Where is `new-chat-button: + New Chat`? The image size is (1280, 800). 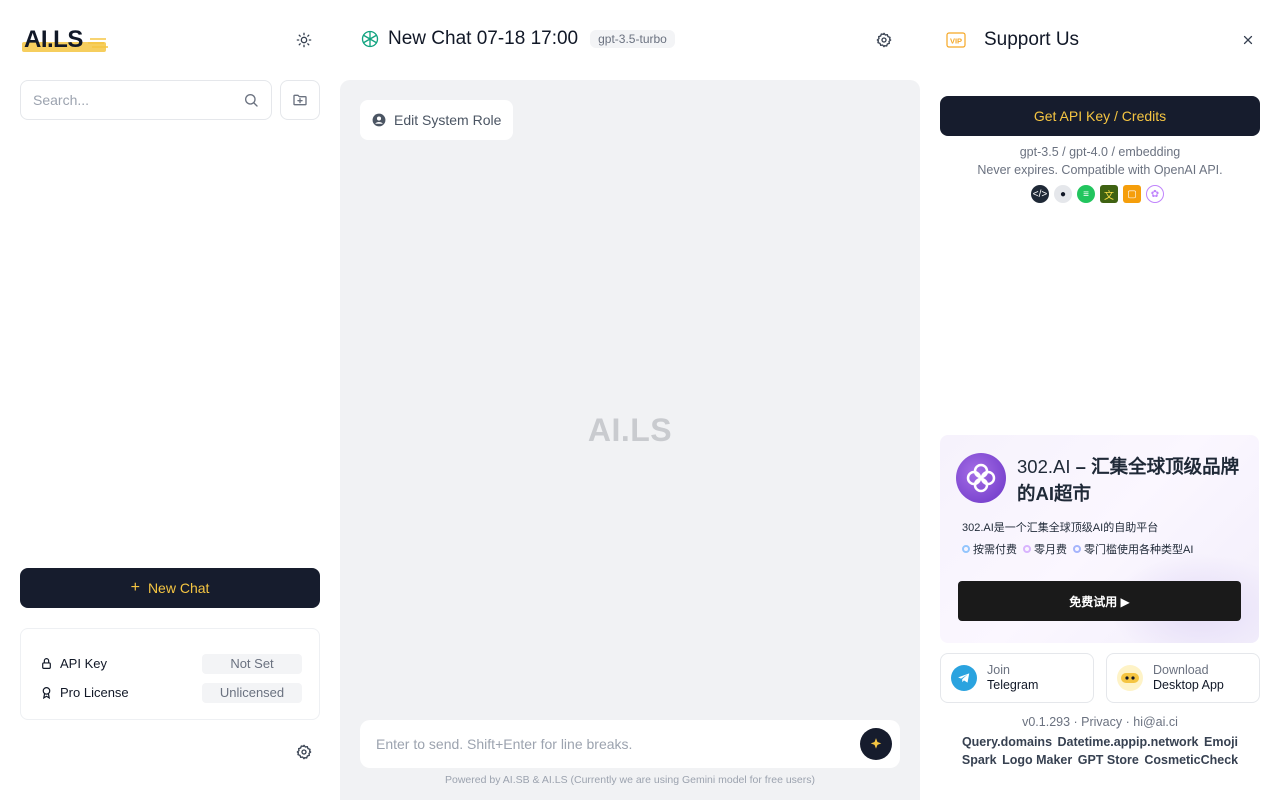 new-chat-button: + New Chat is located at coordinates (170, 588).